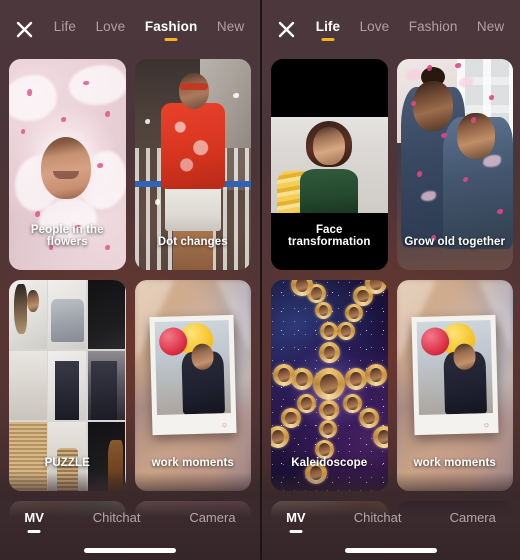 Image resolution: width=520 pixels, height=560 pixels. Describe the element at coordinates (66, 168) in the screenshot. I see `face-cutout` at that location.